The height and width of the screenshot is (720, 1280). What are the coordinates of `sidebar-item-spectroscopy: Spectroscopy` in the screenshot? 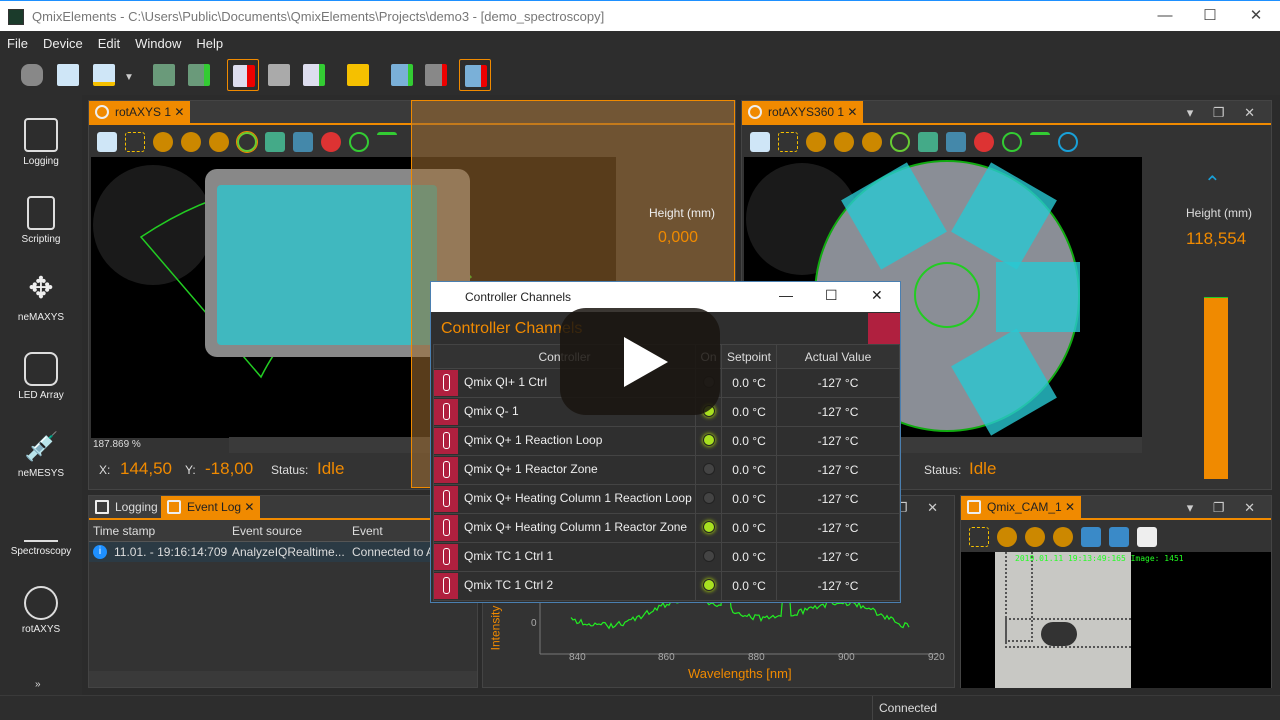 It's located at (41, 539).